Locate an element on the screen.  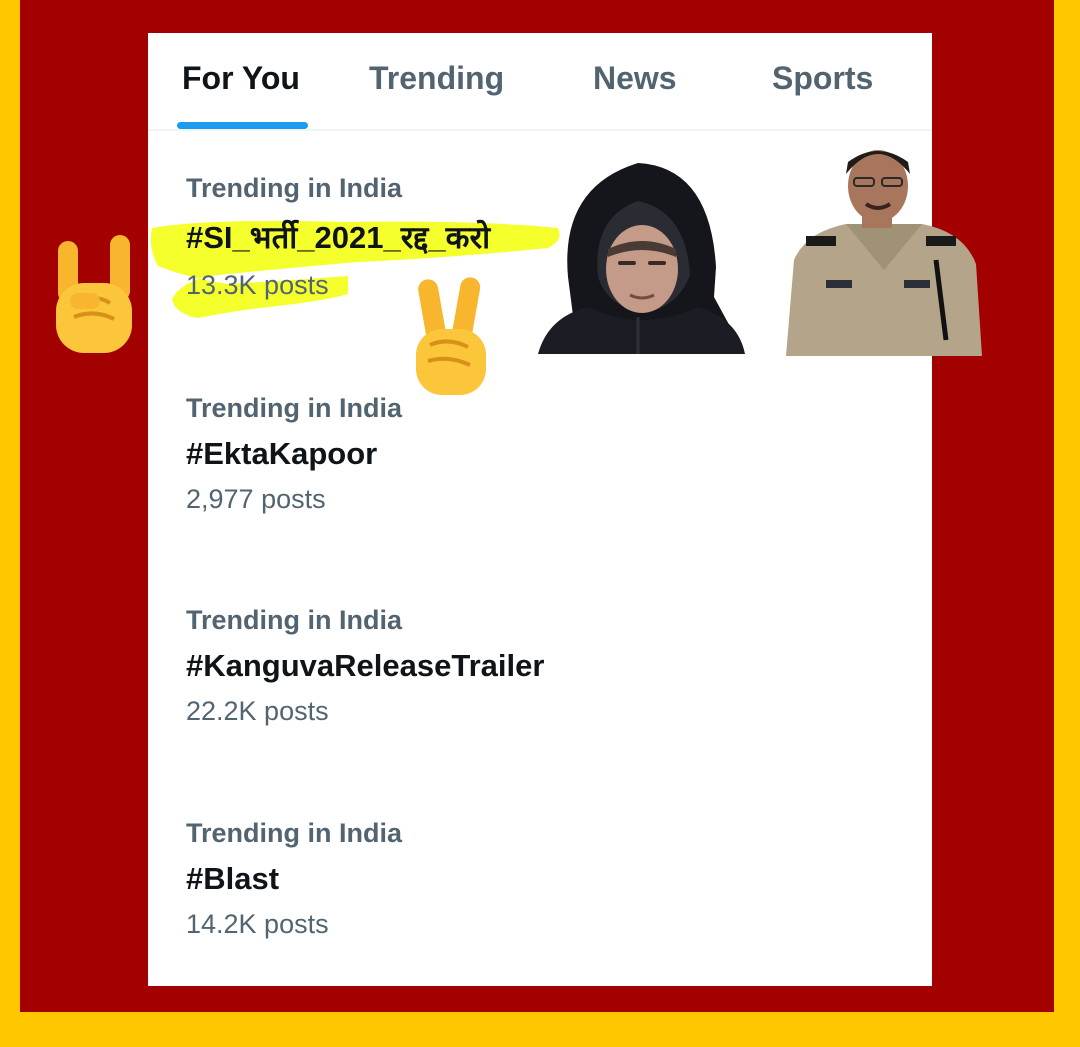
rock-on-hand-emoji is located at coordinates (94, 294).